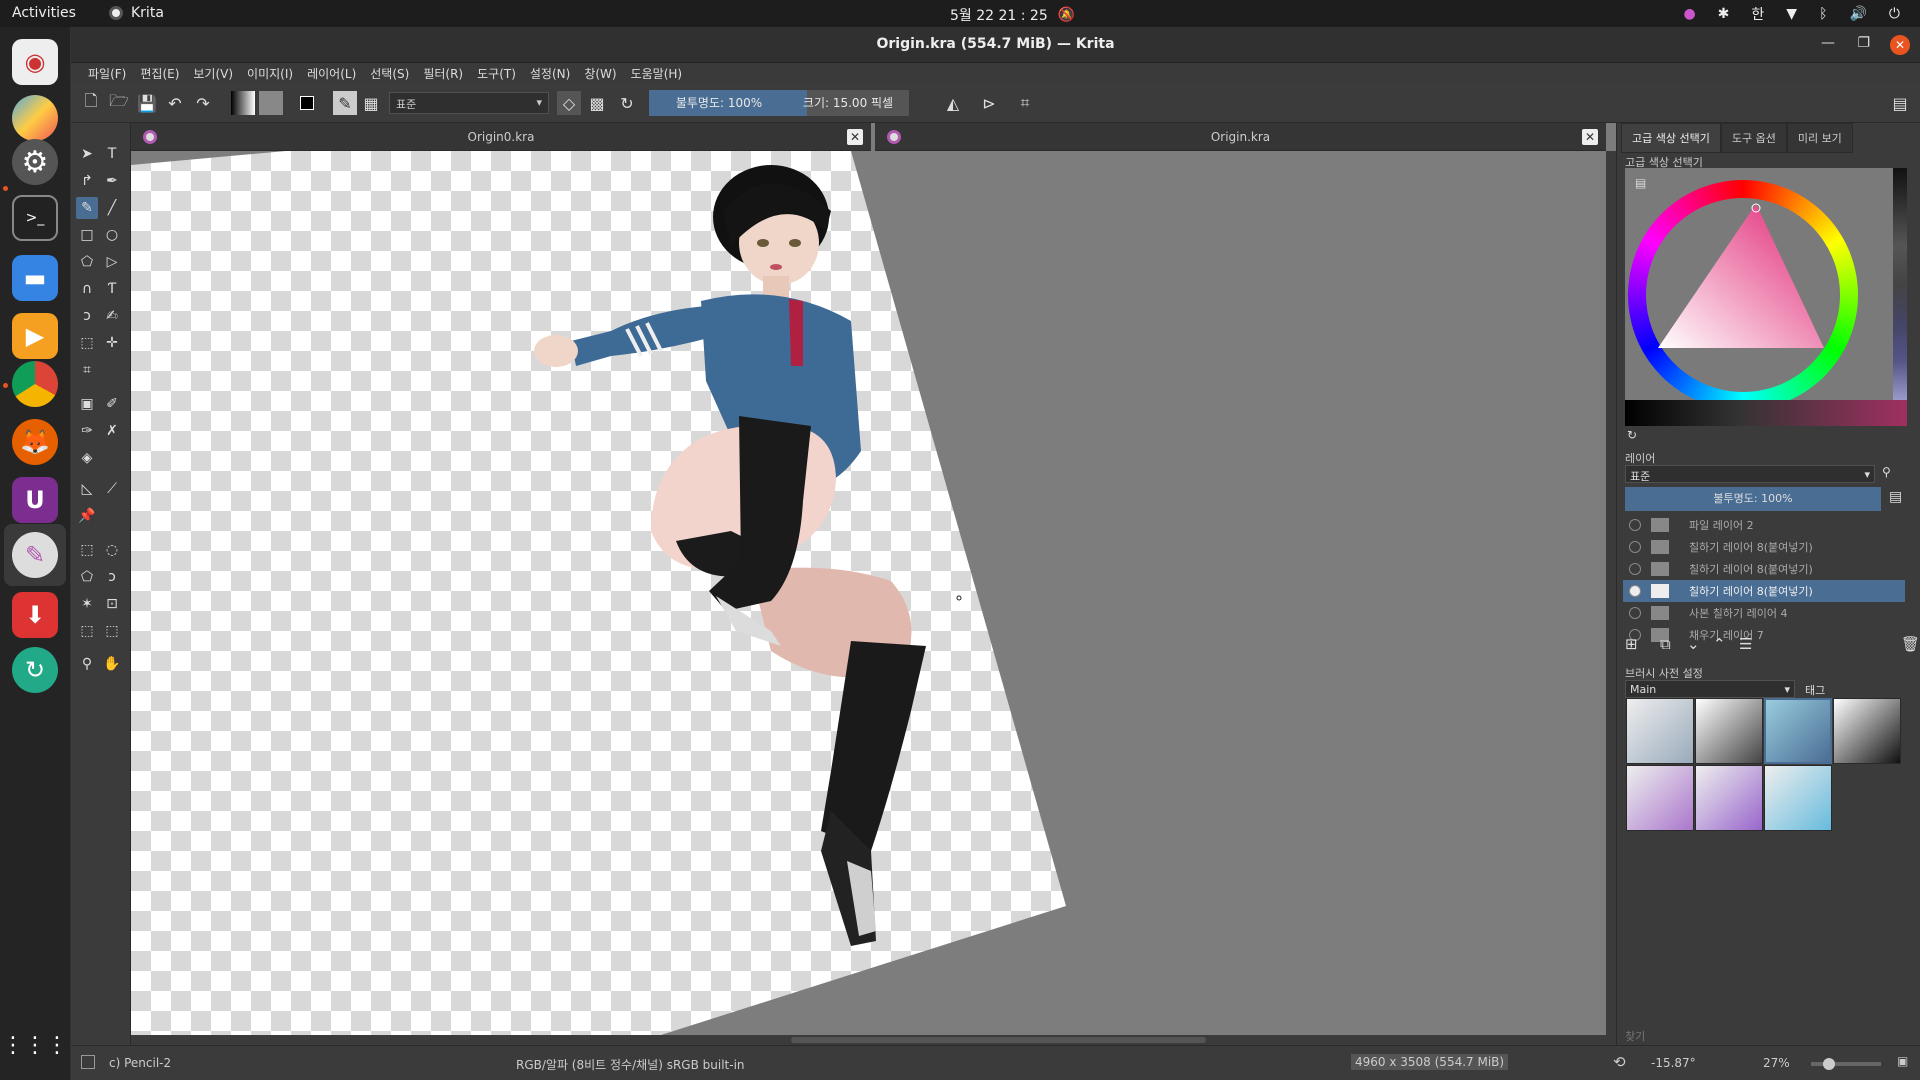 This screenshot has height=1080, width=1920. What do you see at coordinates (1619, 1062) in the screenshot?
I see `rotation-icon: ⟲` at bounding box center [1619, 1062].